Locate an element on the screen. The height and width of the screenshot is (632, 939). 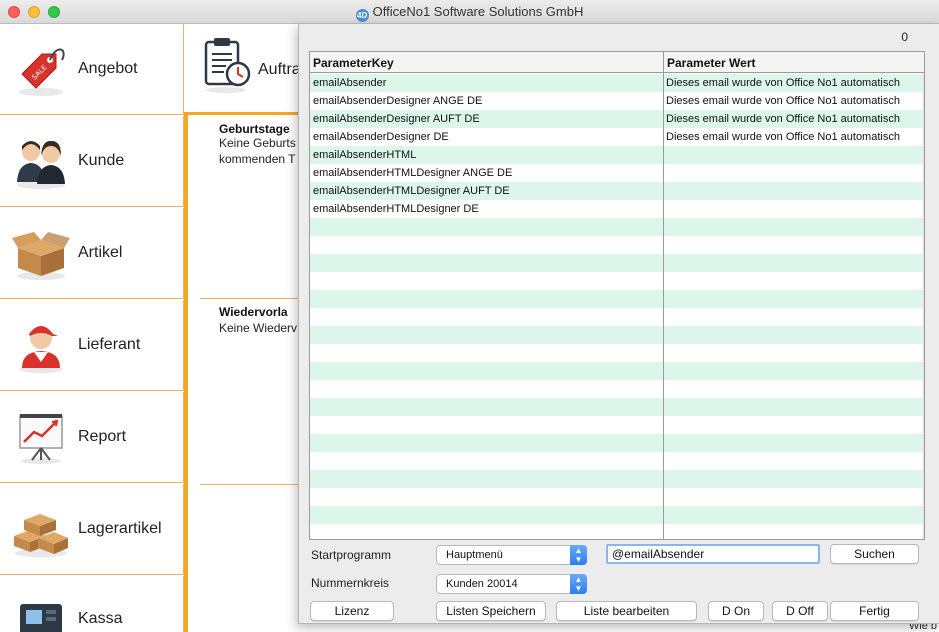
sidebar-item-artikel: Artikel is located at coordinates (92, 253).